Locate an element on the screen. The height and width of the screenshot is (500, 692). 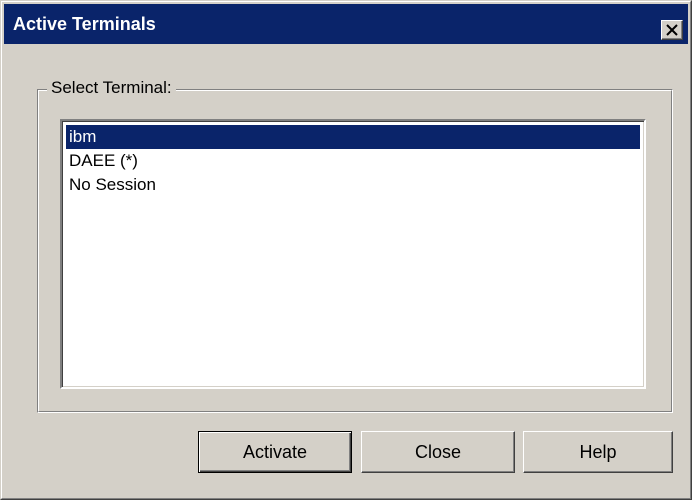
list-item-daee: DAEE (*) is located at coordinates (353, 161).